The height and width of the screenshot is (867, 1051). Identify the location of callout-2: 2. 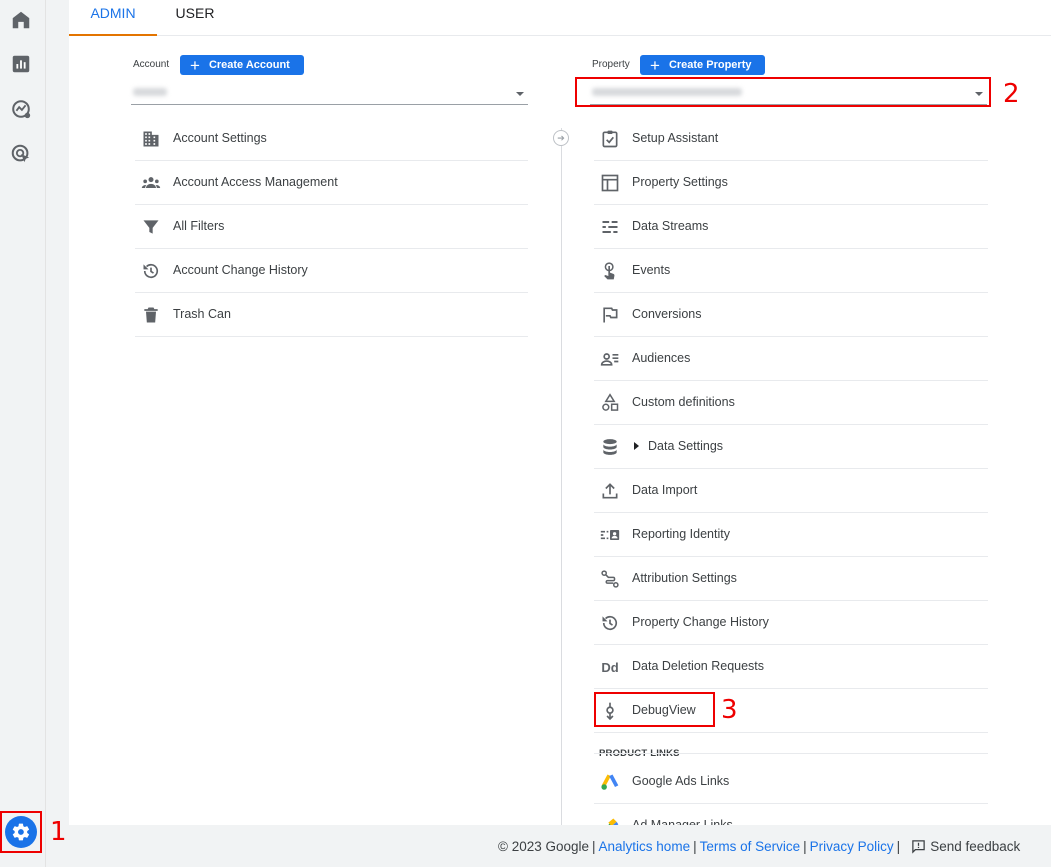
(1011, 94).